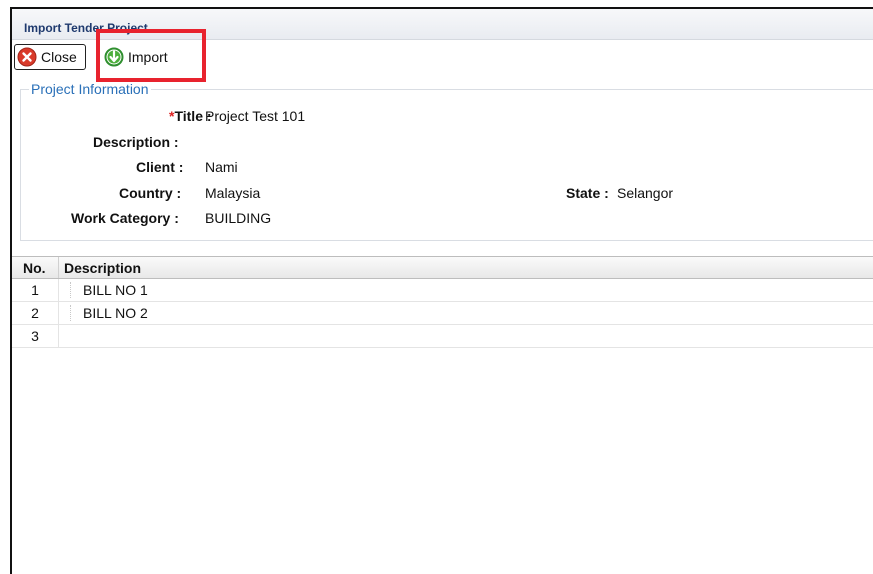  Describe the element at coordinates (90, 89) in the screenshot. I see `project-information-legend: Project Information` at that location.